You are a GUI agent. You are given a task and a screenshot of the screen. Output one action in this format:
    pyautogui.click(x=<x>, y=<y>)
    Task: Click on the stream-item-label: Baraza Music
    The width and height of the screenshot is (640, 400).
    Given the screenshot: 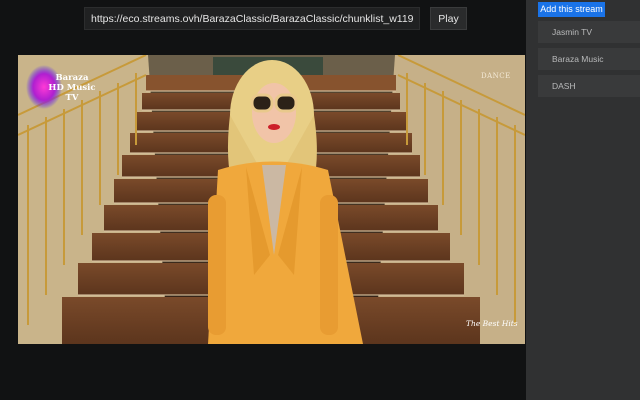 What is the action you would take?
    pyautogui.click(x=578, y=59)
    